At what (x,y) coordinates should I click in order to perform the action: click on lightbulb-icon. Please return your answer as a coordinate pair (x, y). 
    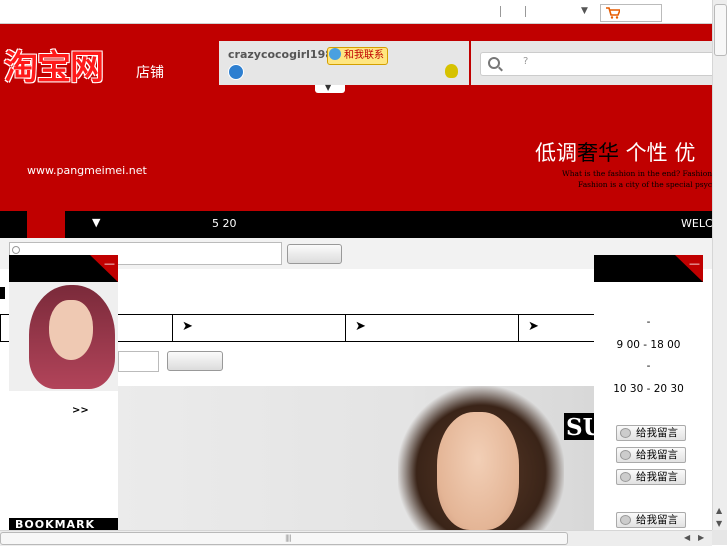
    Looking at the image, I should click on (451, 71).